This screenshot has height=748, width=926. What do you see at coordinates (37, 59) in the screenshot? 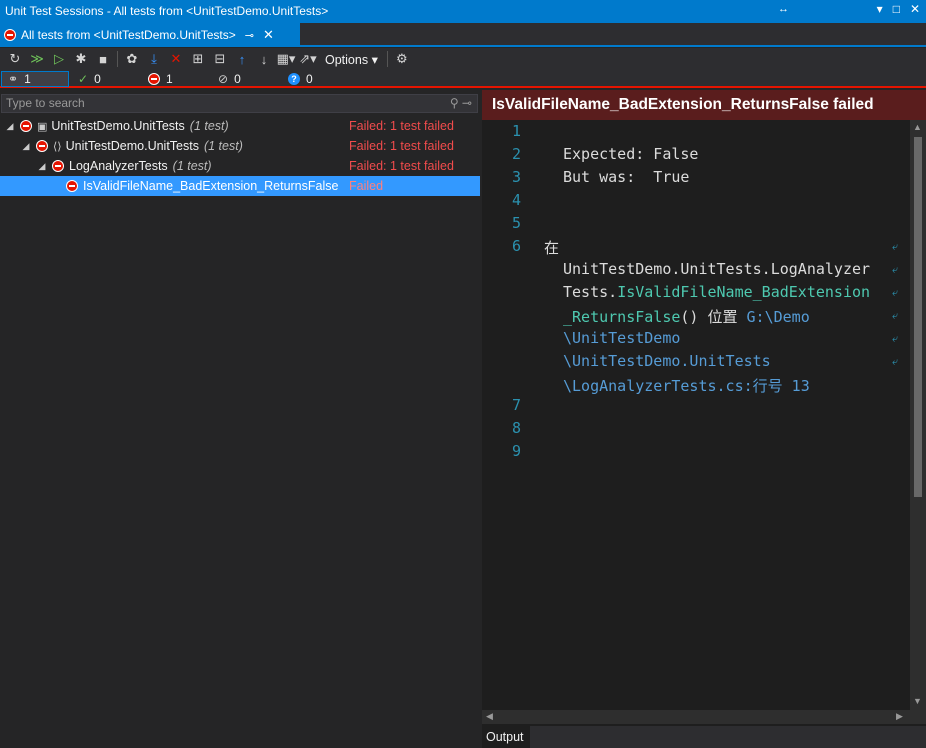
I see `run-all-icon: ≫` at bounding box center [37, 59].